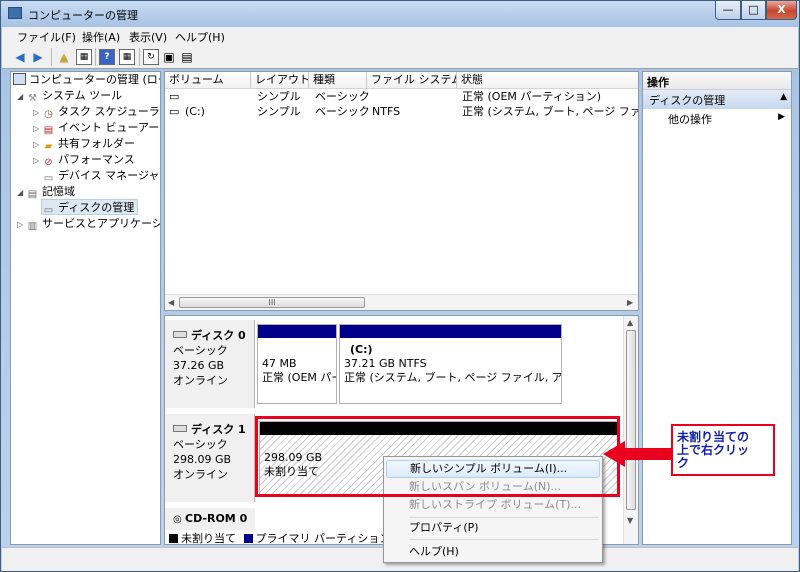 The image size is (800, 572). I want to click on refresh-icon: ↻, so click(151, 57).